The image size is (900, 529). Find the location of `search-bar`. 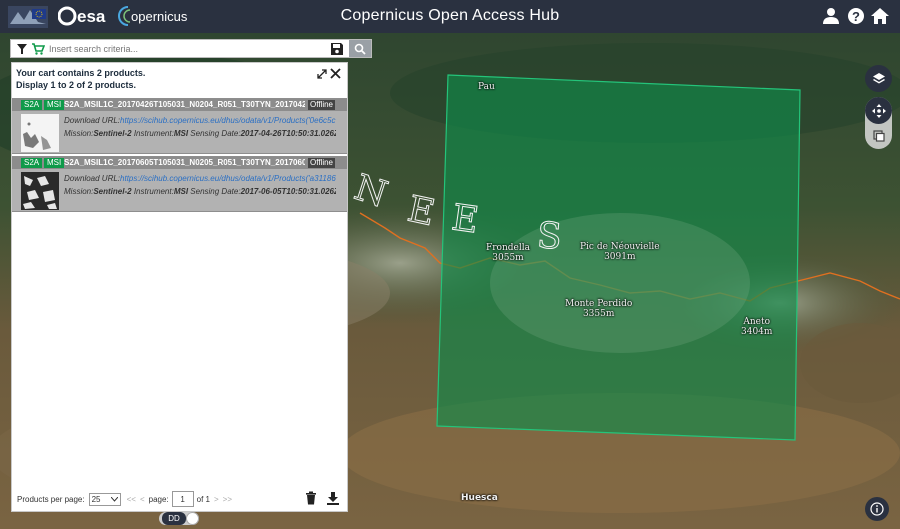

search-bar is located at coordinates (191, 48).